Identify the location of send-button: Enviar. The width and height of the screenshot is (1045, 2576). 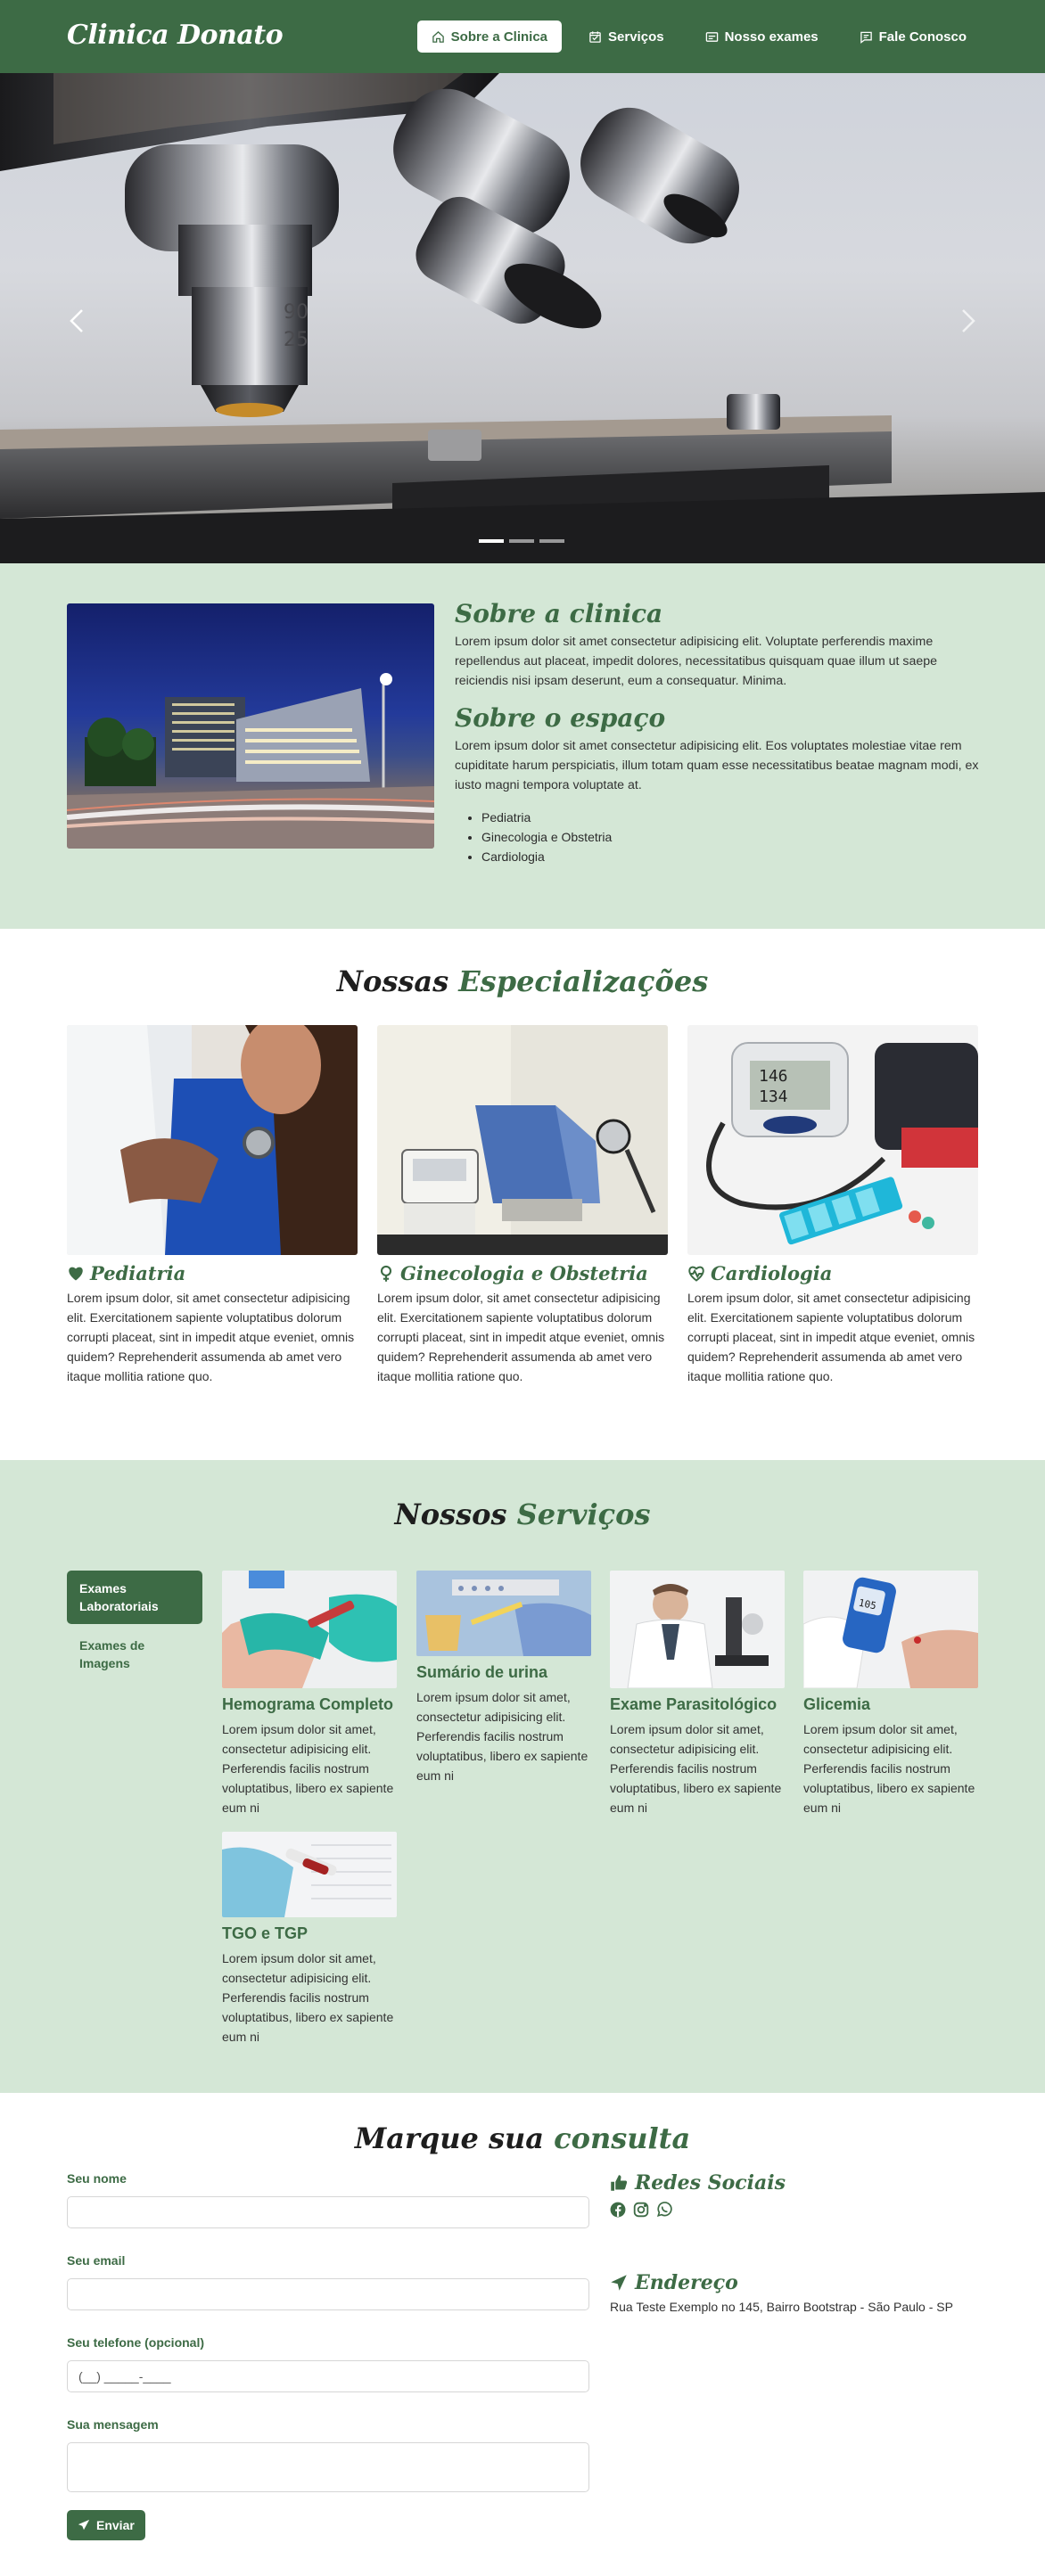
(106, 2525).